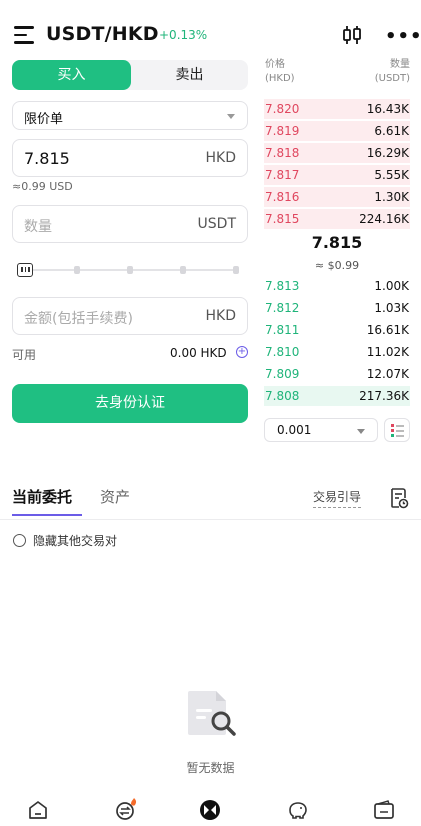  I want to click on price-header-unit: (HKD), so click(280, 78).